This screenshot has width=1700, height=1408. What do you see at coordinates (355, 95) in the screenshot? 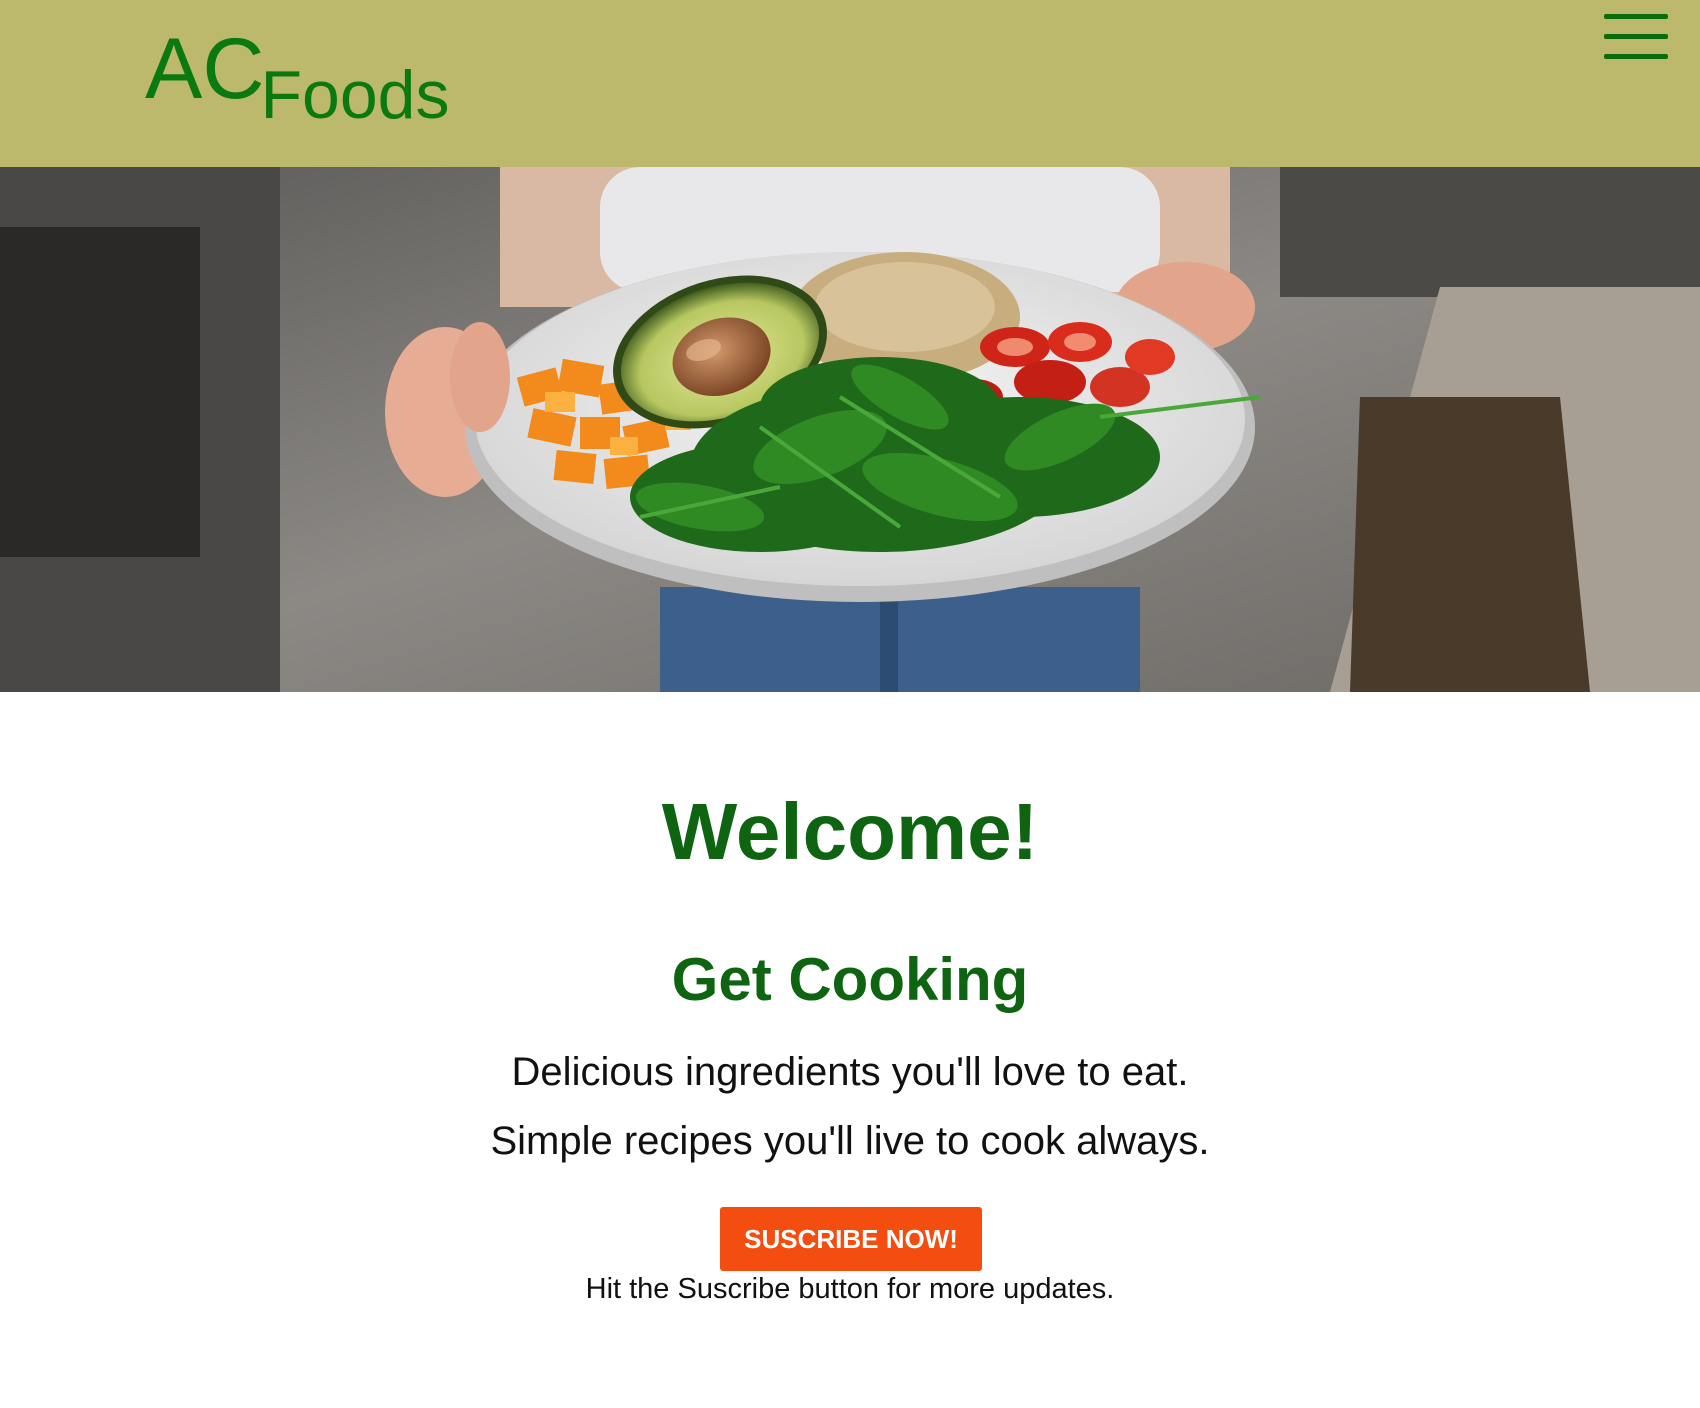
I see `logo-secondary-text: Foods` at bounding box center [355, 95].